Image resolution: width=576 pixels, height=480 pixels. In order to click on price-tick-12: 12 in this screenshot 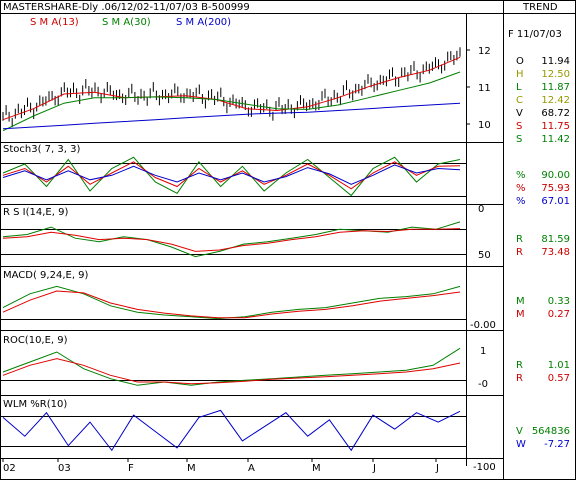, I will do `click(484, 51)`.